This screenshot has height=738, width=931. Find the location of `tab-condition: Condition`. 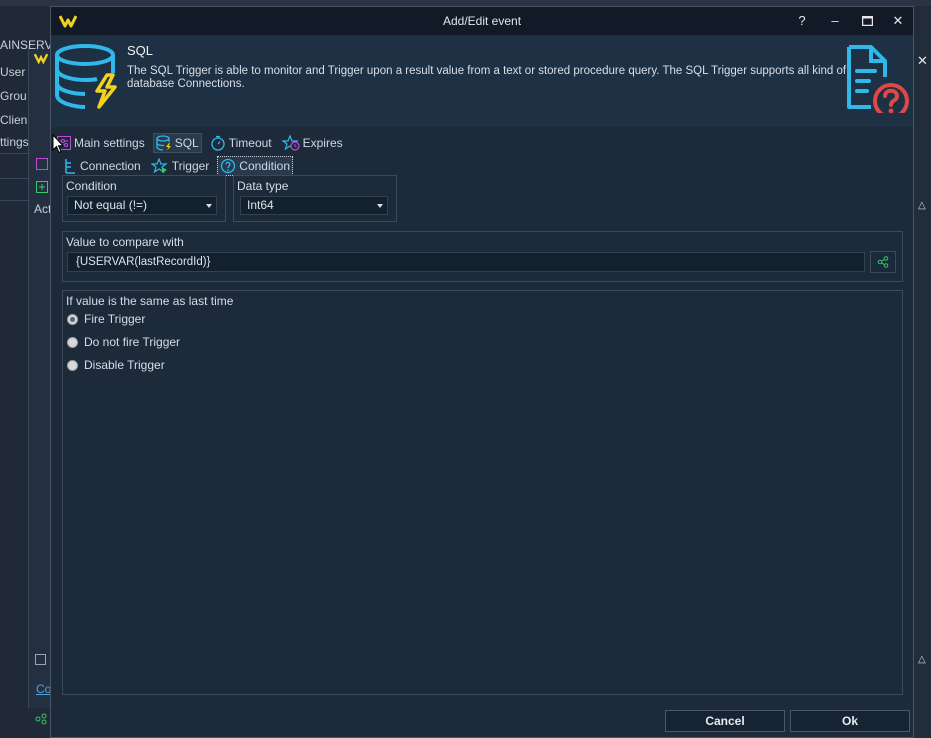

tab-condition: Condition is located at coordinates (255, 166).